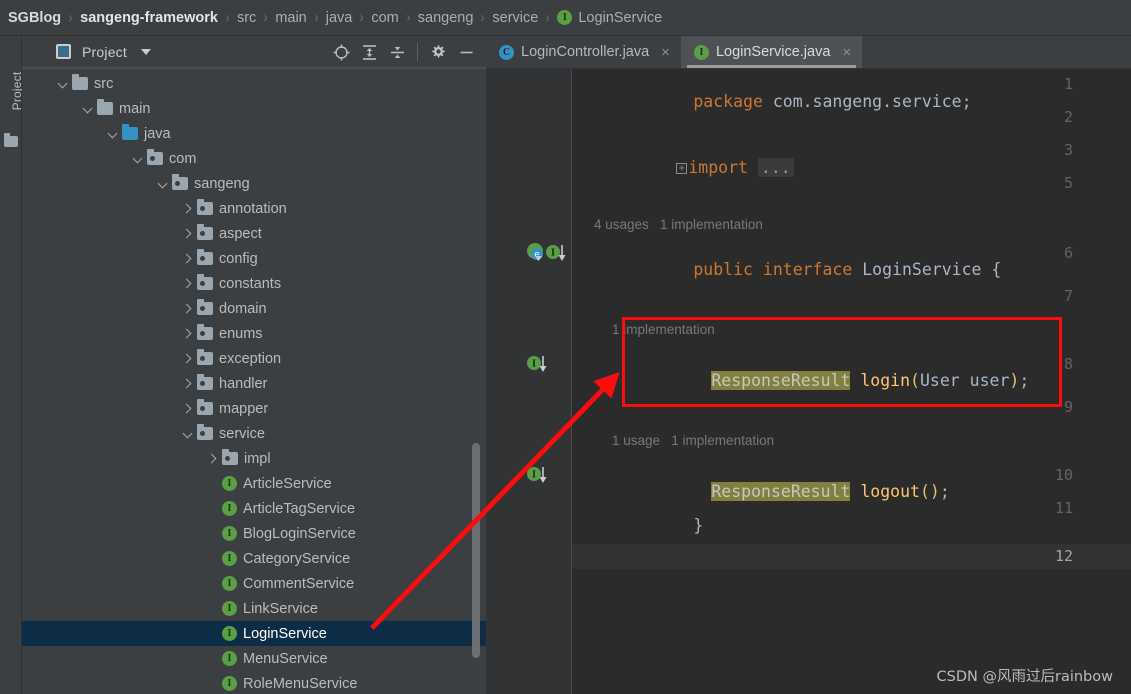  I want to click on select-opened-file-icon, so click(341, 52).